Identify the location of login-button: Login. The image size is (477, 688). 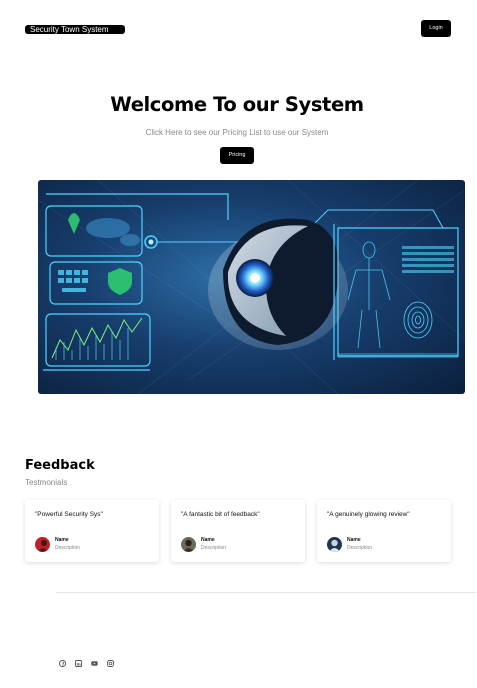
(436, 28).